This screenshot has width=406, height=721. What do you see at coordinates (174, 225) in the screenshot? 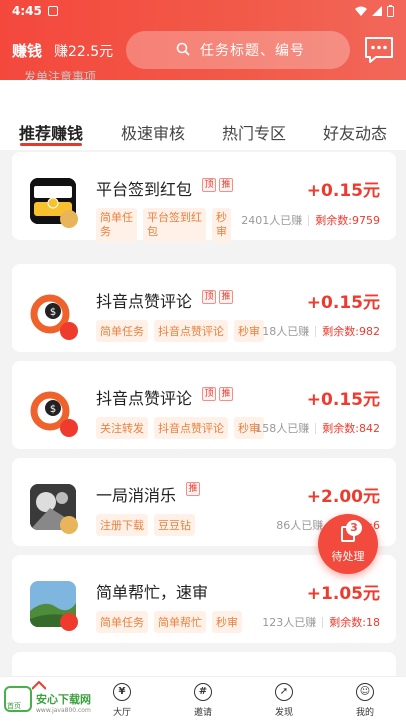
I see `tag: 平台签到红 包` at bounding box center [174, 225].